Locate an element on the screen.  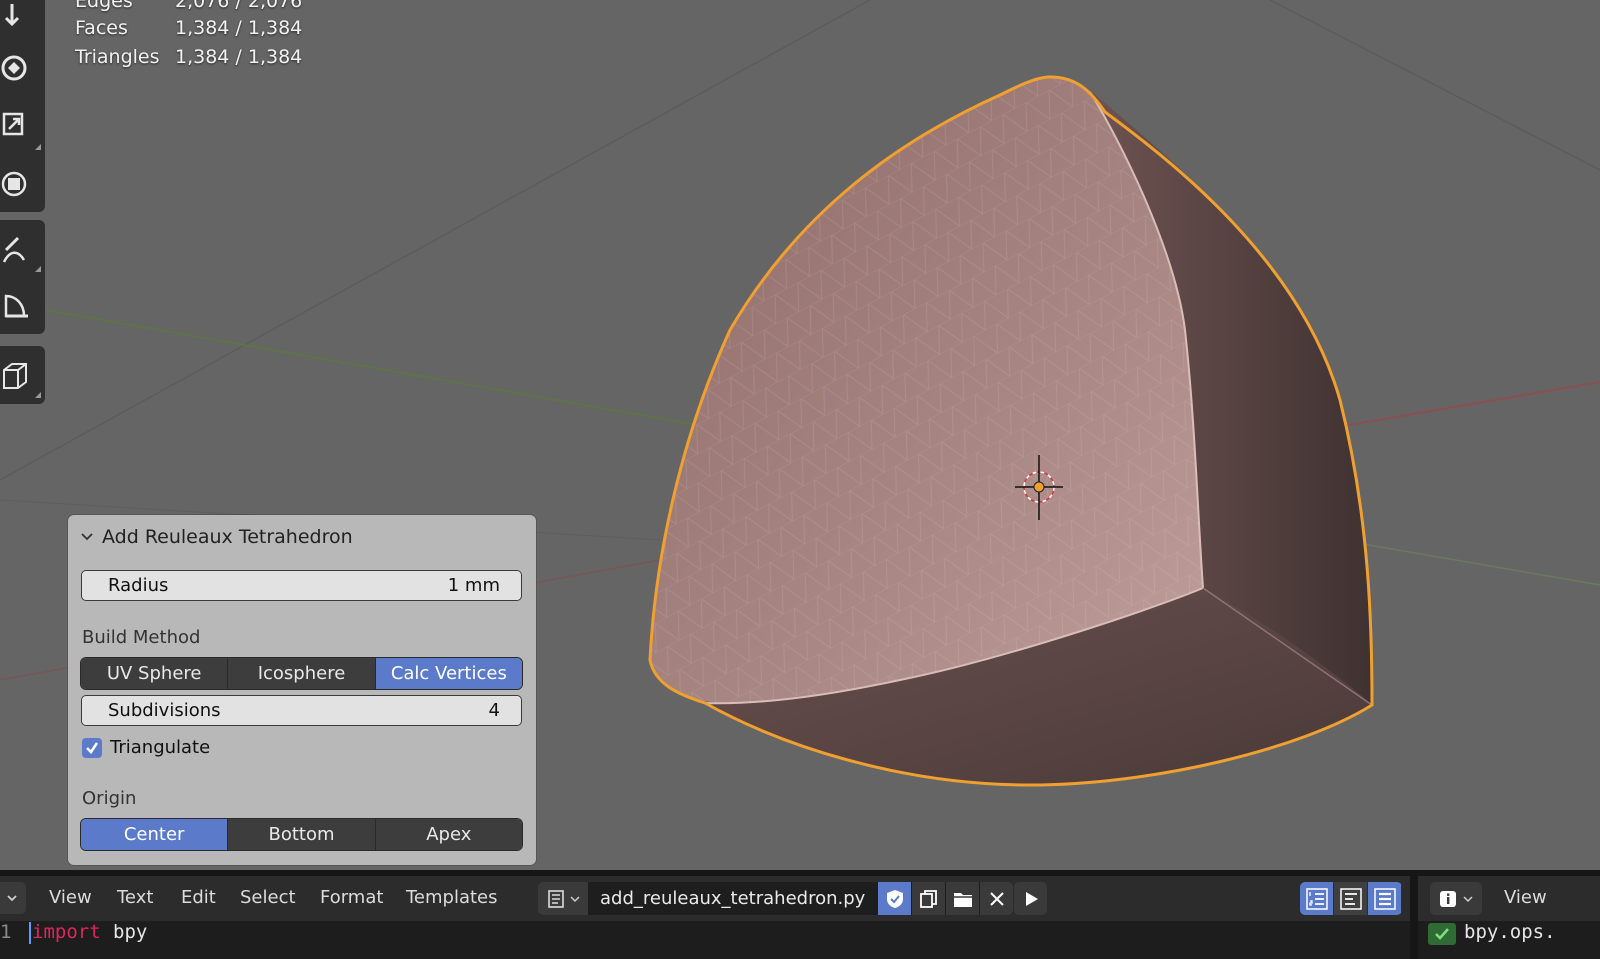
menu-edit: Edit is located at coordinates (198, 897).